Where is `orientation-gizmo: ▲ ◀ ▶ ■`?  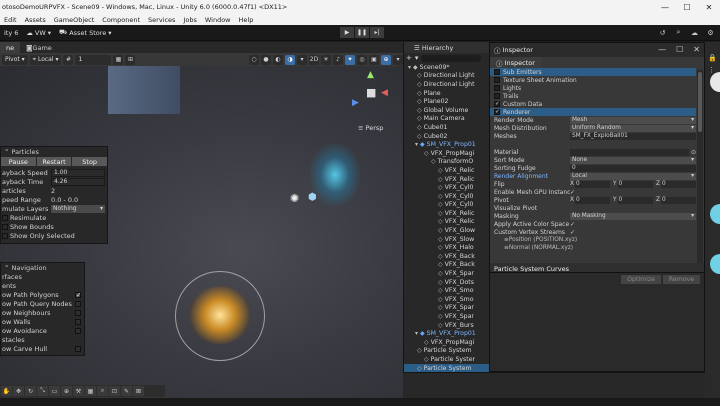 orientation-gizmo: ▲ ◀ ▶ ■ is located at coordinates (372, 96).